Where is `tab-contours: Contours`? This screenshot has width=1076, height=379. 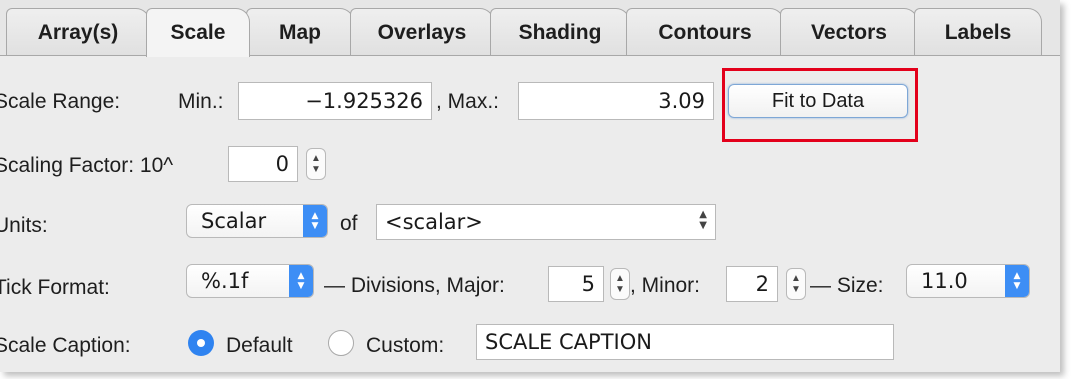 tab-contours: Contours is located at coordinates (705, 32).